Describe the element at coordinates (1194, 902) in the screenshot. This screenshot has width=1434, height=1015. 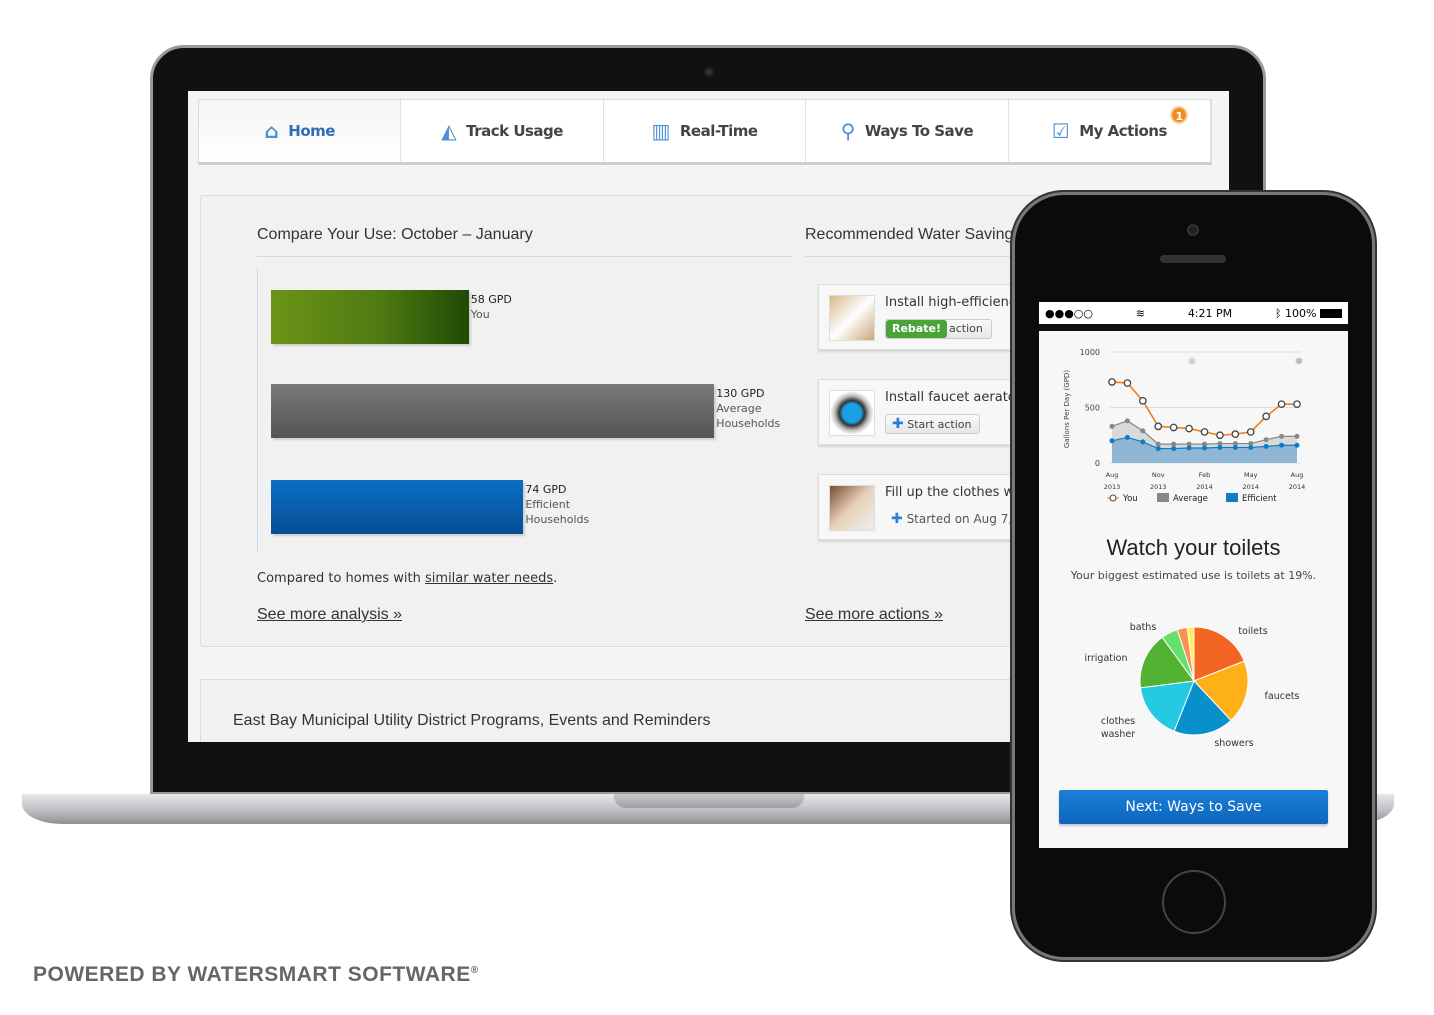
I see `home-button` at that location.